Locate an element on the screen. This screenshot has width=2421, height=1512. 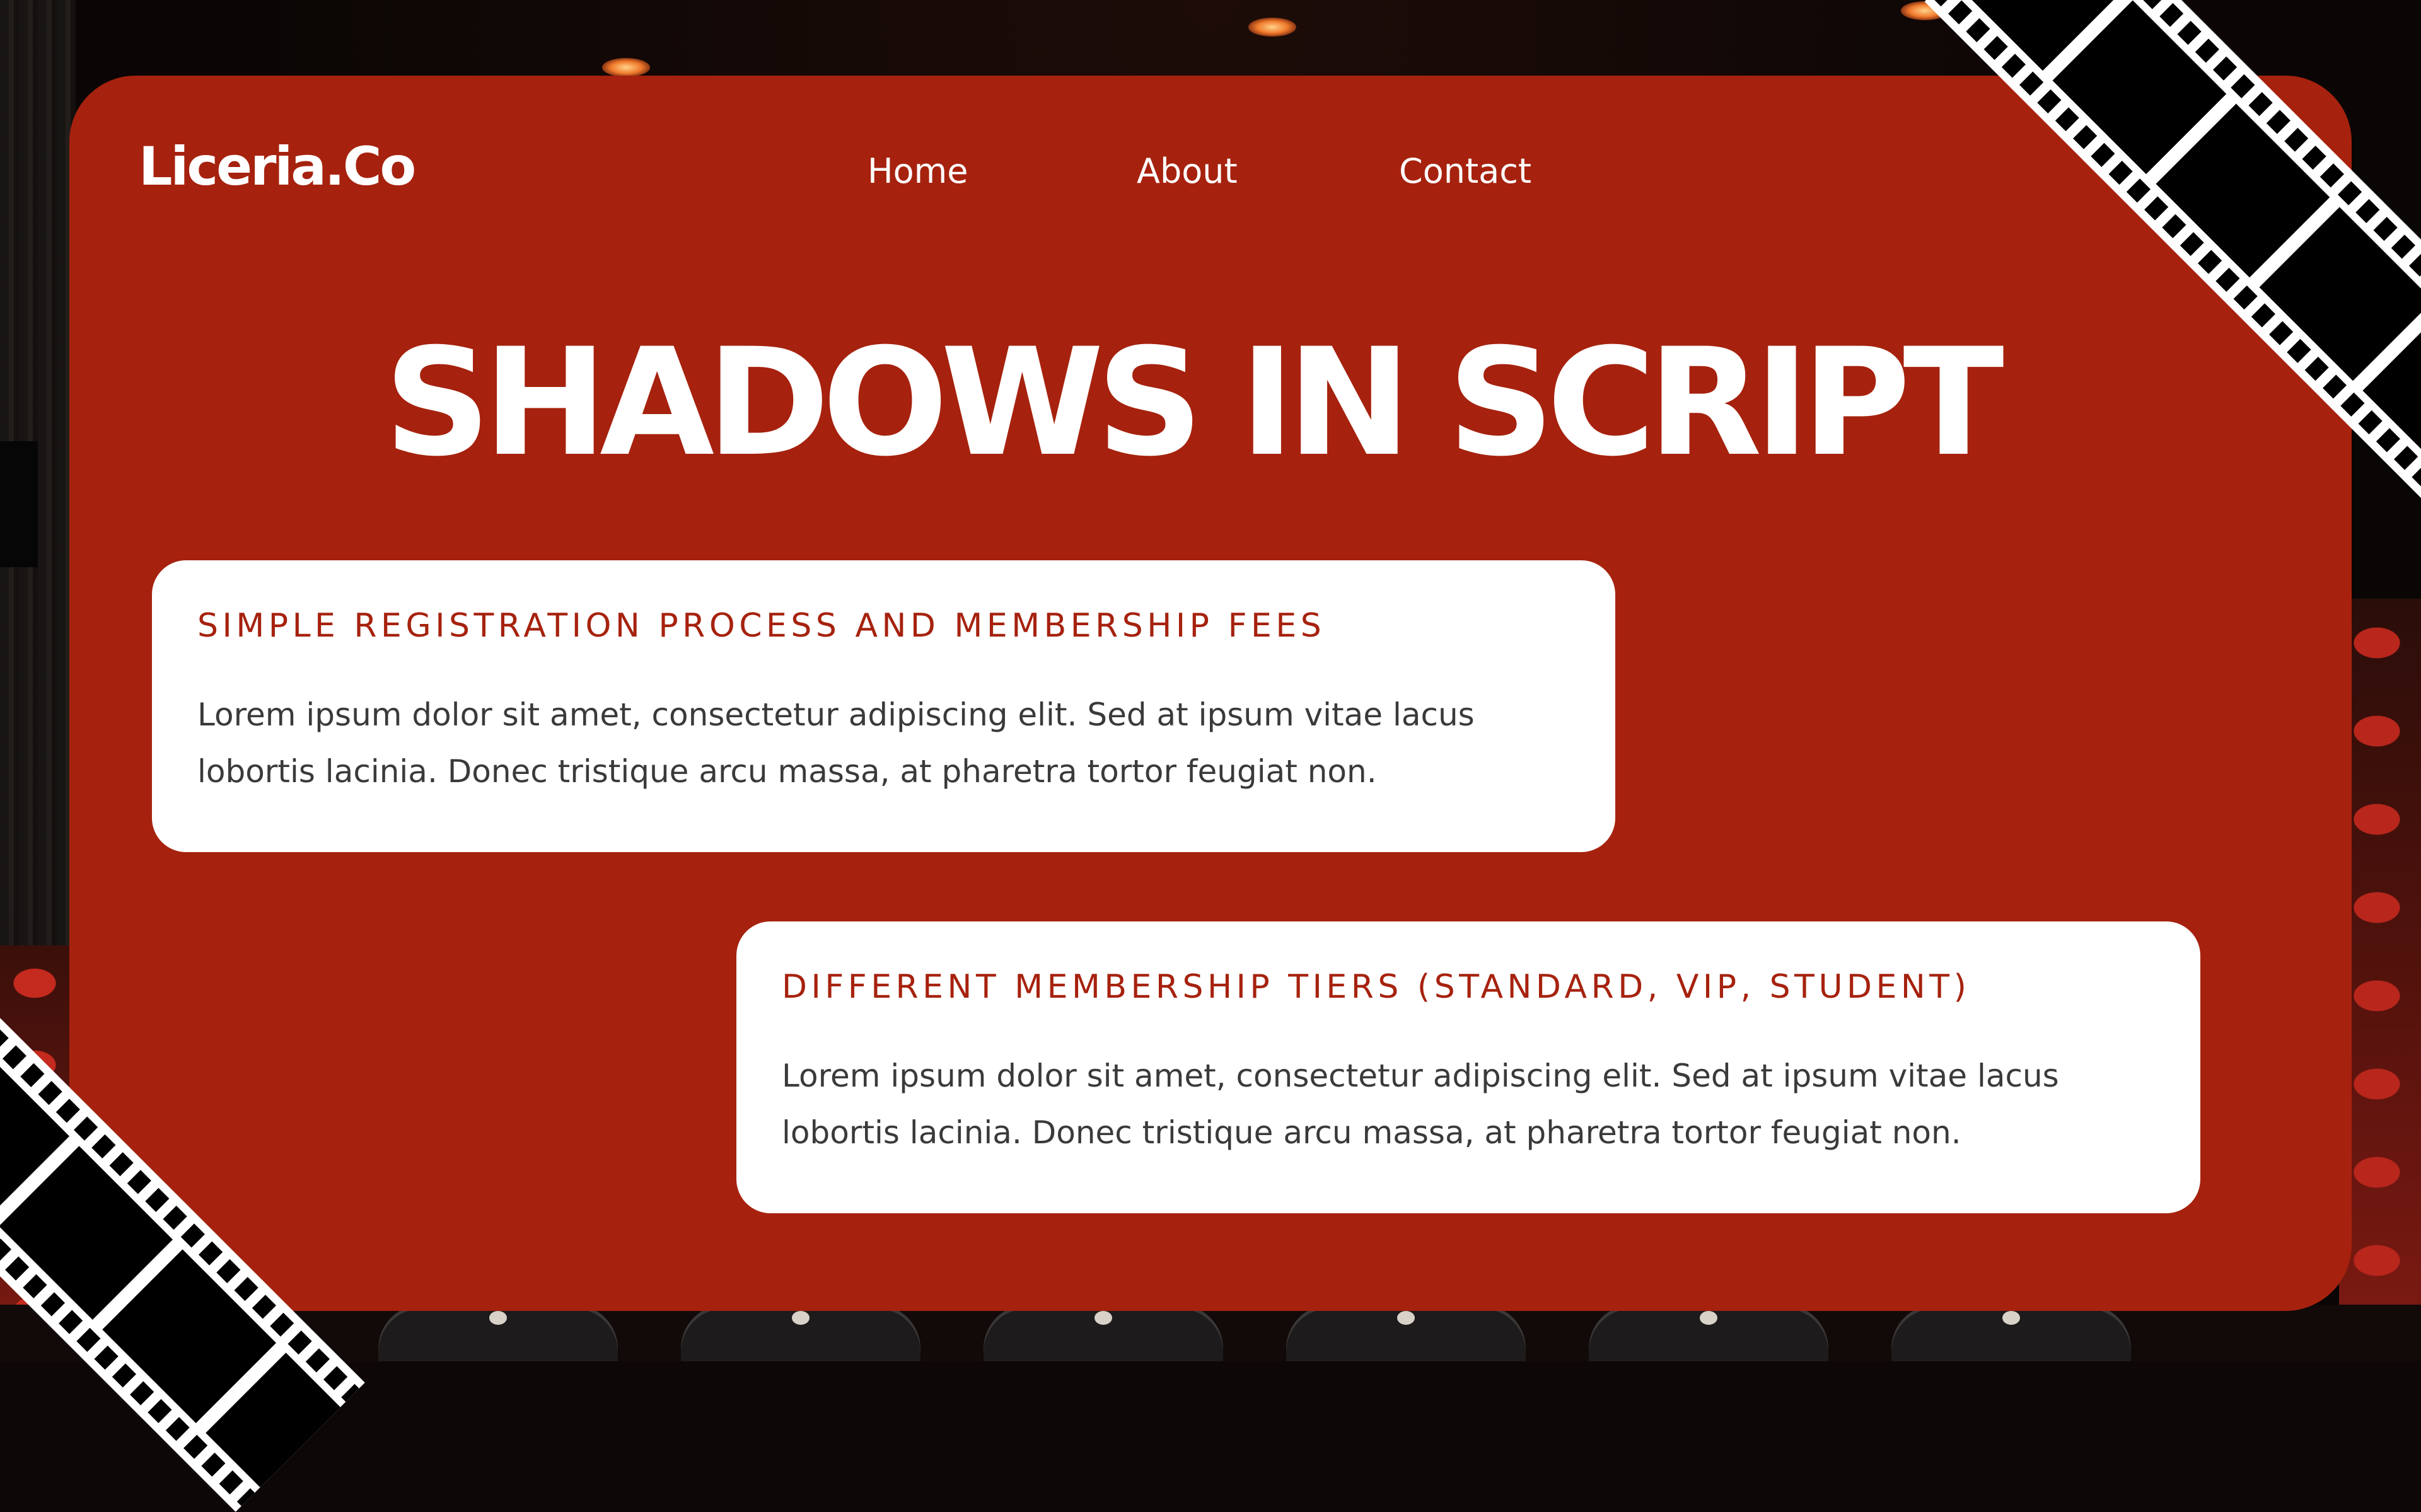
nav-home-link: Home is located at coordinates (918, 171).